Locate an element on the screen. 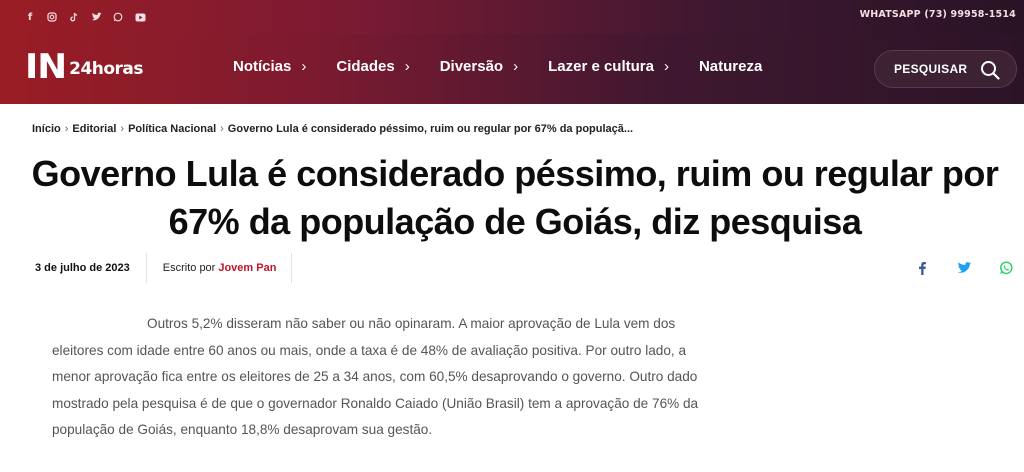 The image size is (1024, 472). whatsapp-share-icon is located at coordinates (1006, 268).